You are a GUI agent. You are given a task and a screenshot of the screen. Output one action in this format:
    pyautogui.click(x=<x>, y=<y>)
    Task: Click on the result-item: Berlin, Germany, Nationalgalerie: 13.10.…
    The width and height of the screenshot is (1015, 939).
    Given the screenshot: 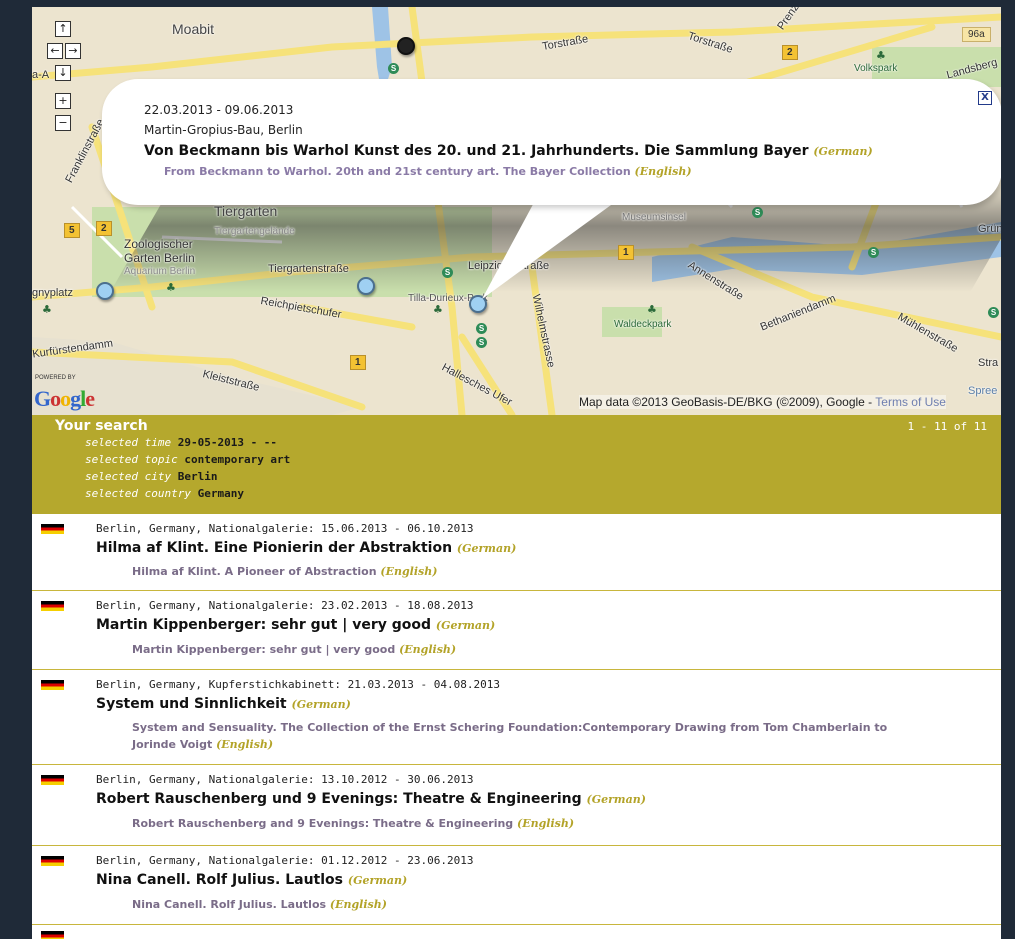 What is the action you would take?
    pyautogui.click(x=516, y=805)
    